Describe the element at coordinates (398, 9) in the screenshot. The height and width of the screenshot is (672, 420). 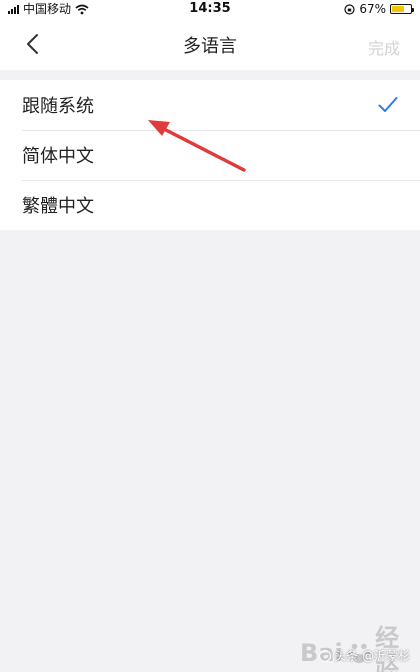
I see `battery-fill` at that location.